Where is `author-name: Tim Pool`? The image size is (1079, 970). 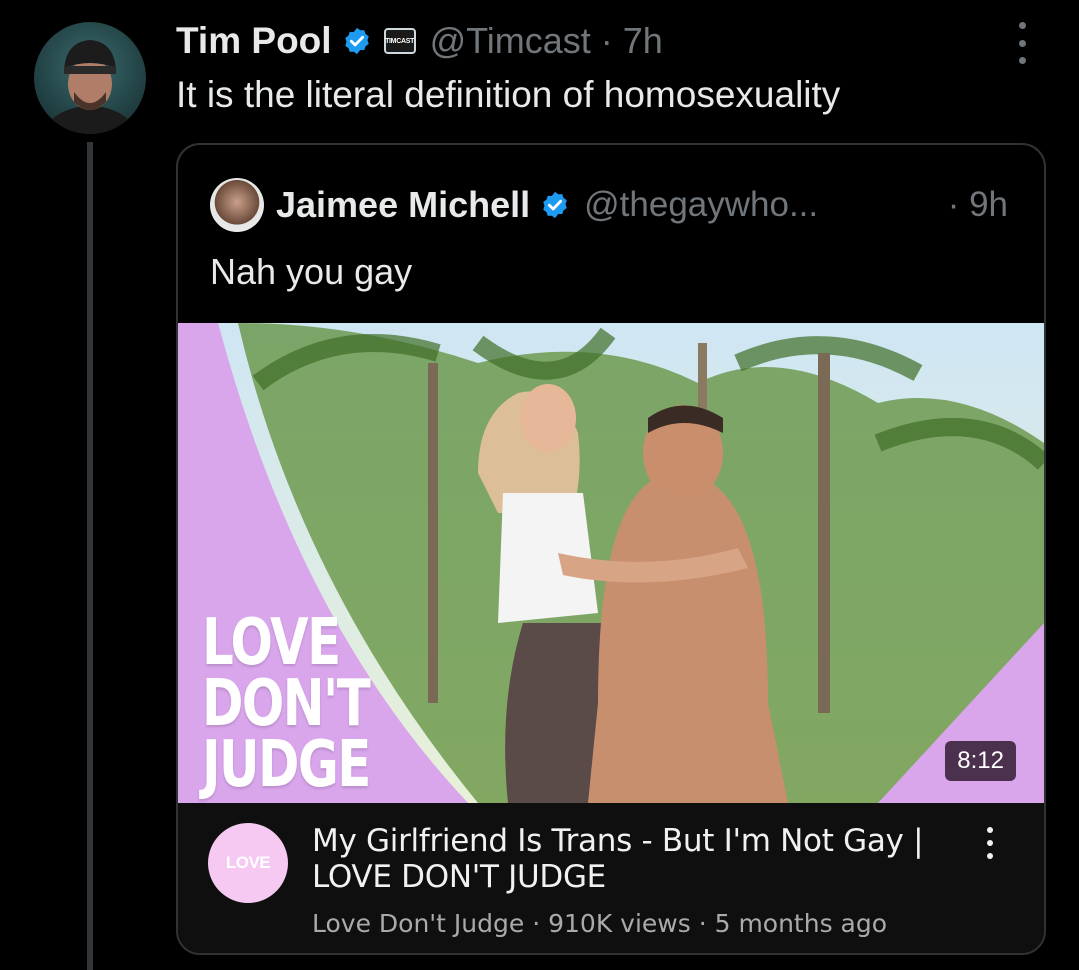 author-name: Tim Pool is located at coordinates (254, 41).